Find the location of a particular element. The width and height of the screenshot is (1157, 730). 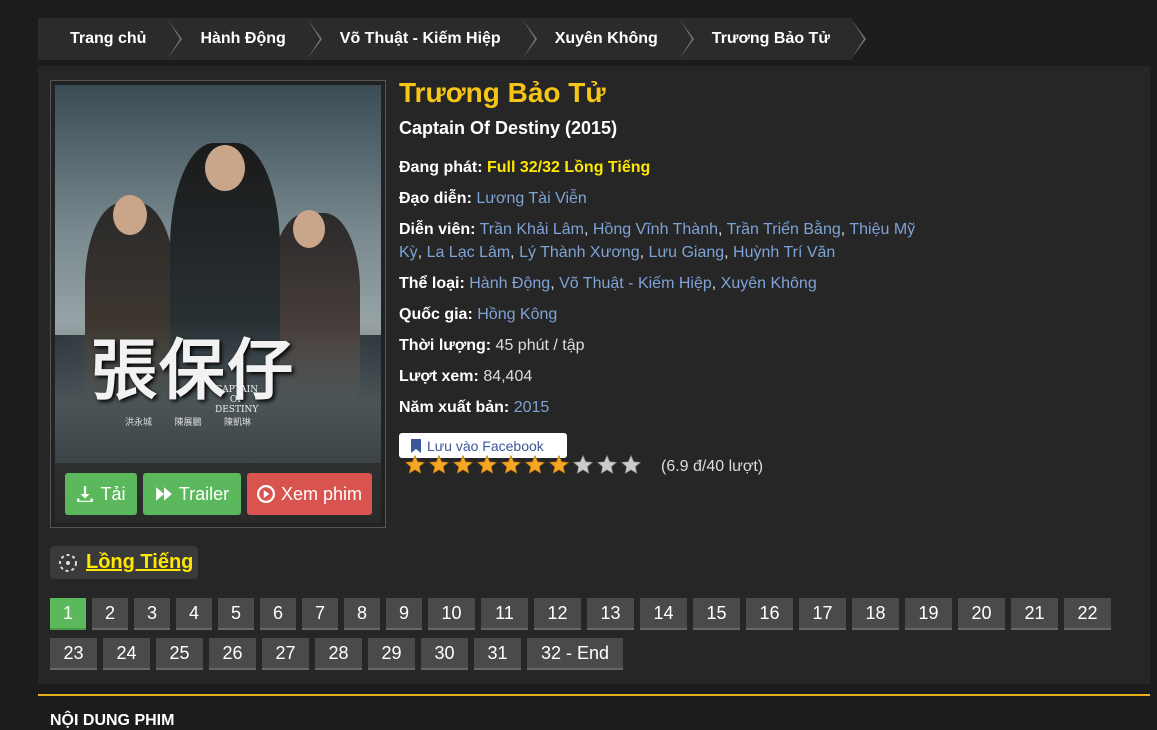

poster-credits: 洪永城 陳展鵬 陳凱琳 is located at coordinates (188, 422).